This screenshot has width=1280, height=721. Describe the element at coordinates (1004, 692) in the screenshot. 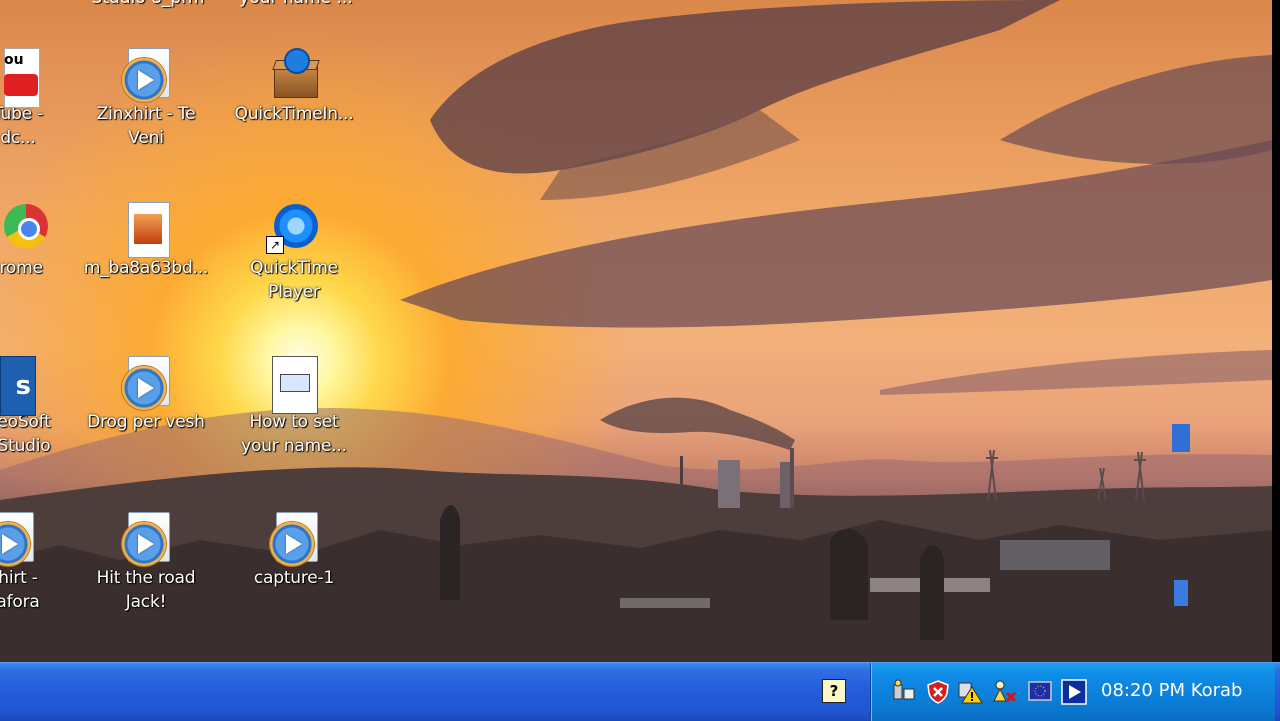

I see `user-alert-icon` at that location.